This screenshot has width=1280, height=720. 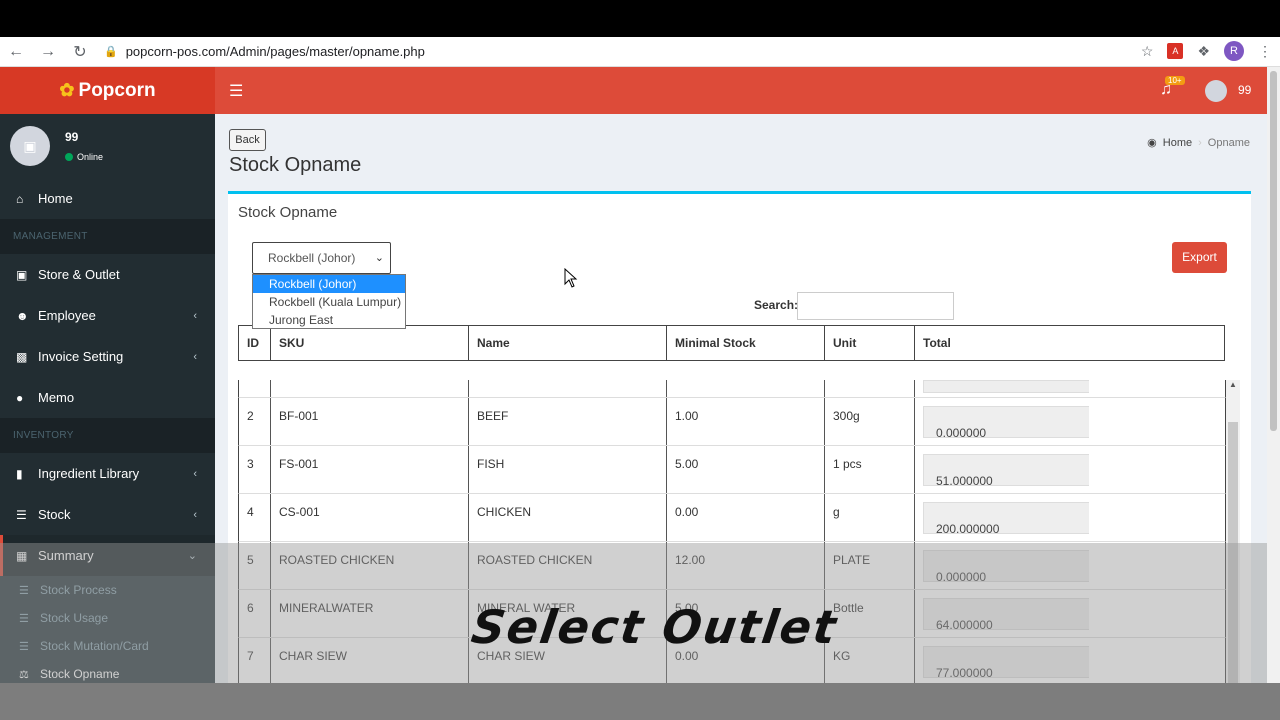 I want to click on cell-min-stock: 0.00, so click(x=746, y=517).